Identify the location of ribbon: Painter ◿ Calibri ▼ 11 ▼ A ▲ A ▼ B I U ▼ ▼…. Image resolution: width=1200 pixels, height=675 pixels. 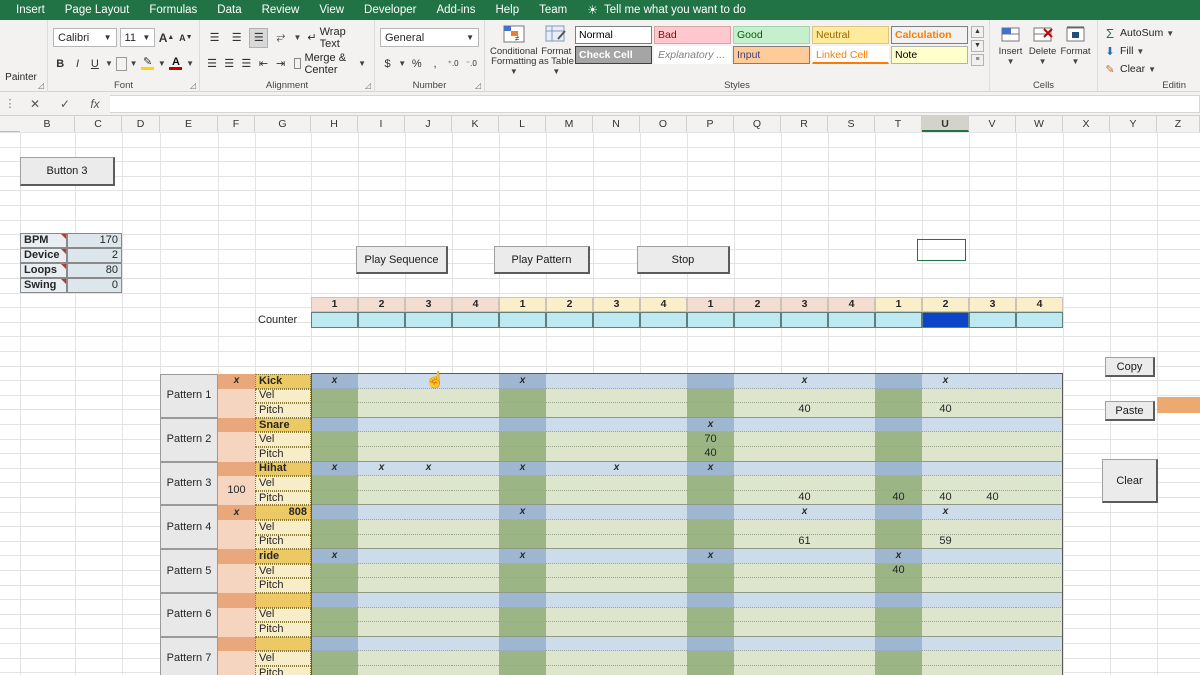
(600, 56).